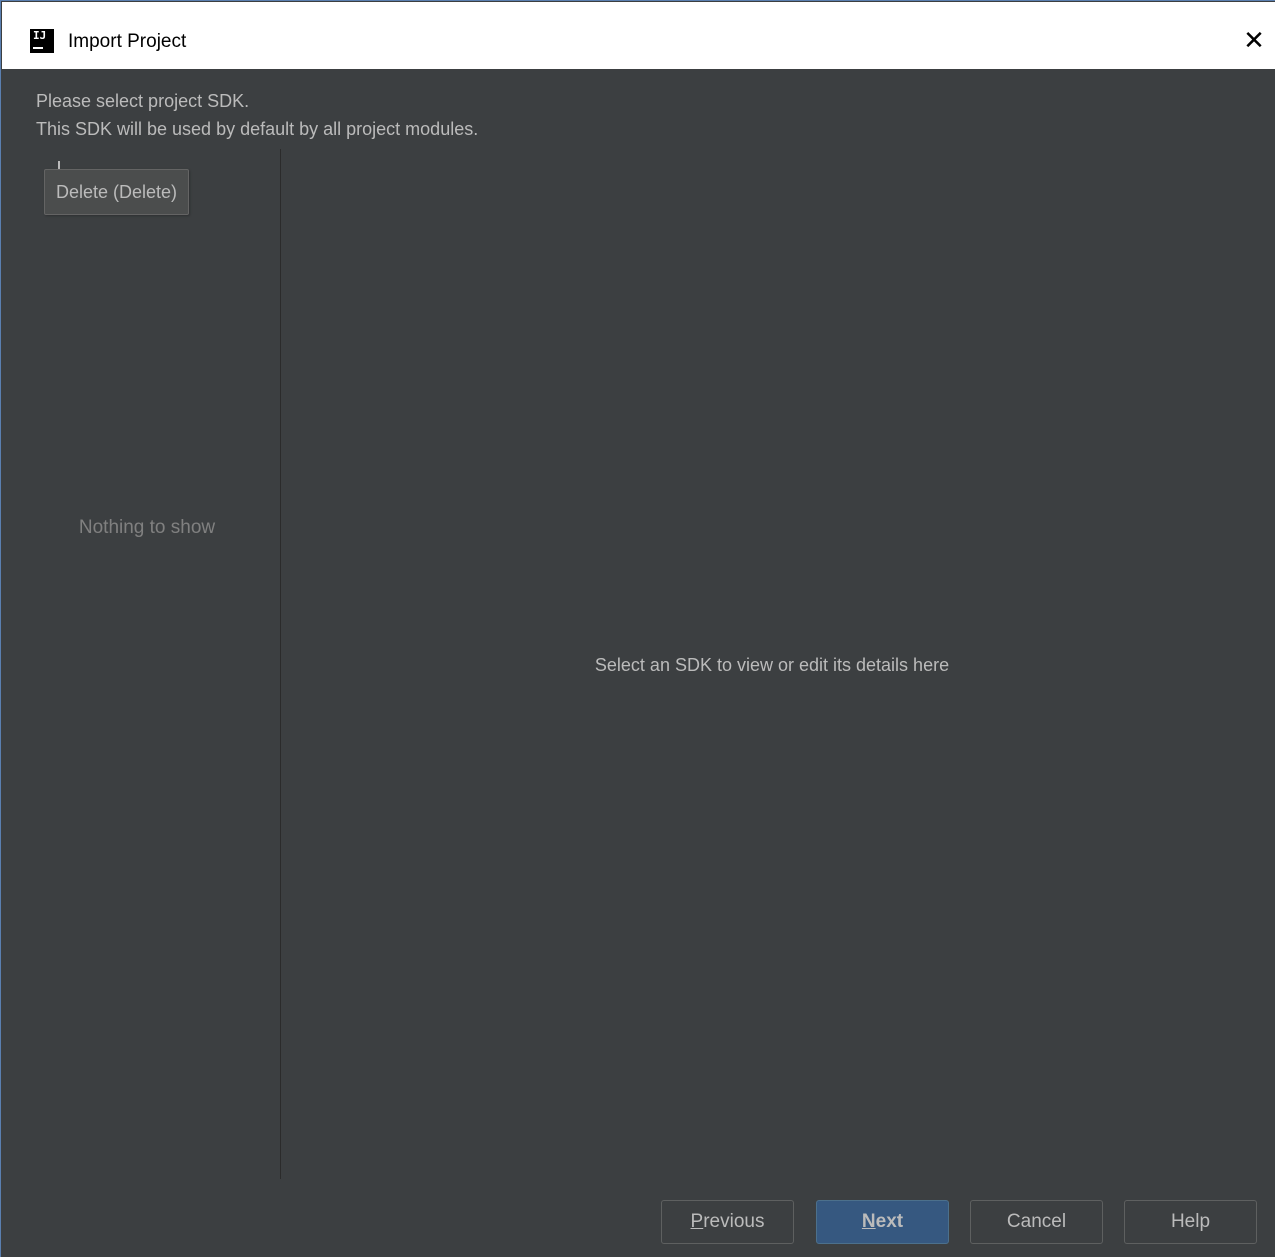 Image resolution: width=1275 pixels, height=1257 pixels. I want to click on close-icon: ✕, so click(1254, 41).